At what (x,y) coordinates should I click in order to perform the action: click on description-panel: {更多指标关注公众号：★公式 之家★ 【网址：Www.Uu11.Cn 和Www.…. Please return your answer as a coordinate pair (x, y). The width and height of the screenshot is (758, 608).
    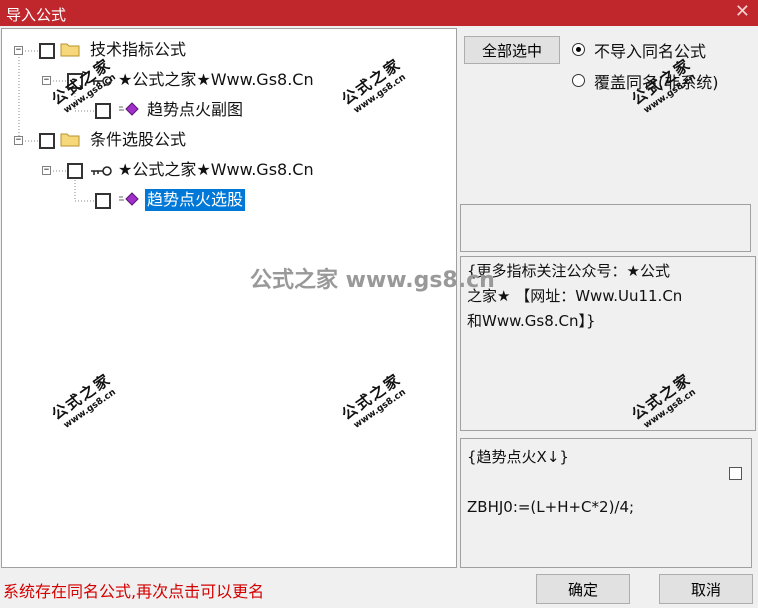
    Looking at the image, I should click on (608, 343).